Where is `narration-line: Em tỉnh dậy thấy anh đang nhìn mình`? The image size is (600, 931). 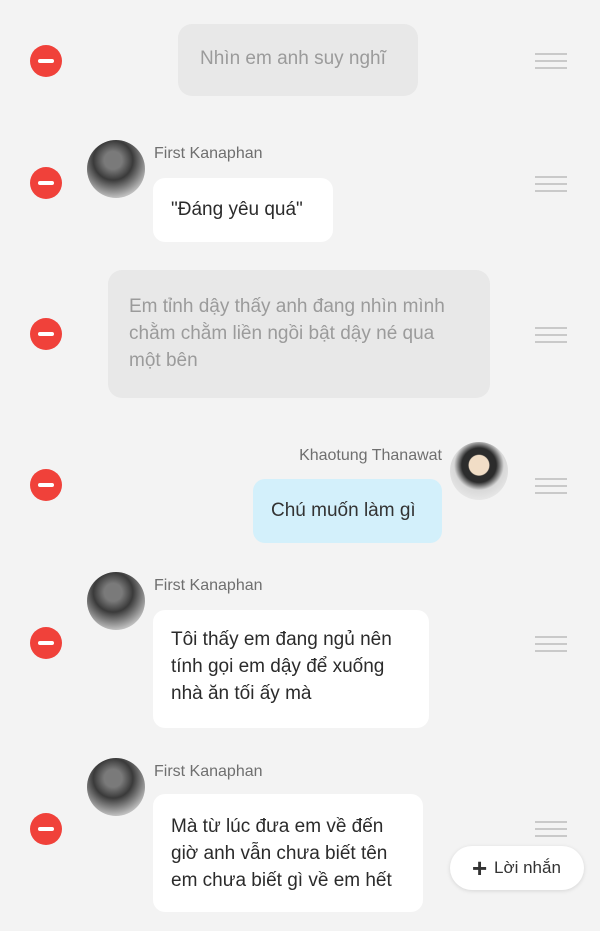 narration-line: Em tỉnh dậy thấy anh đang nhìn mình is located at coordinates (287, 306).